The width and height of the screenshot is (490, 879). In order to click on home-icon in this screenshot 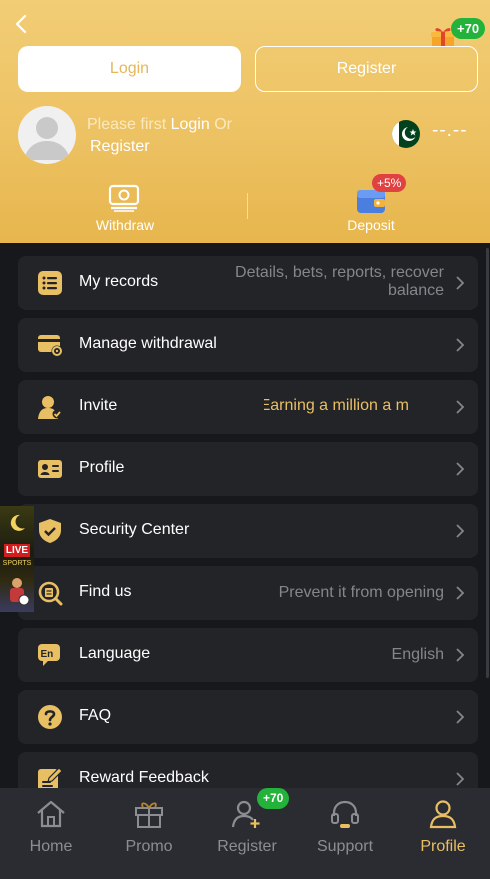, I will do `click(51, 814)`.